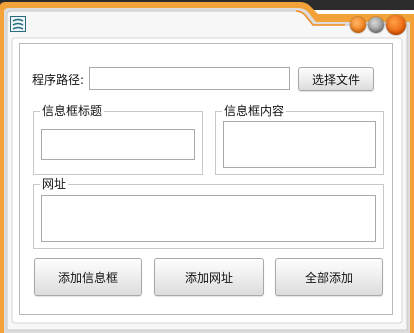  Describe the element at coordinates (54, 184) in the screenshot. I see `url-group-label: 网址` at that location.